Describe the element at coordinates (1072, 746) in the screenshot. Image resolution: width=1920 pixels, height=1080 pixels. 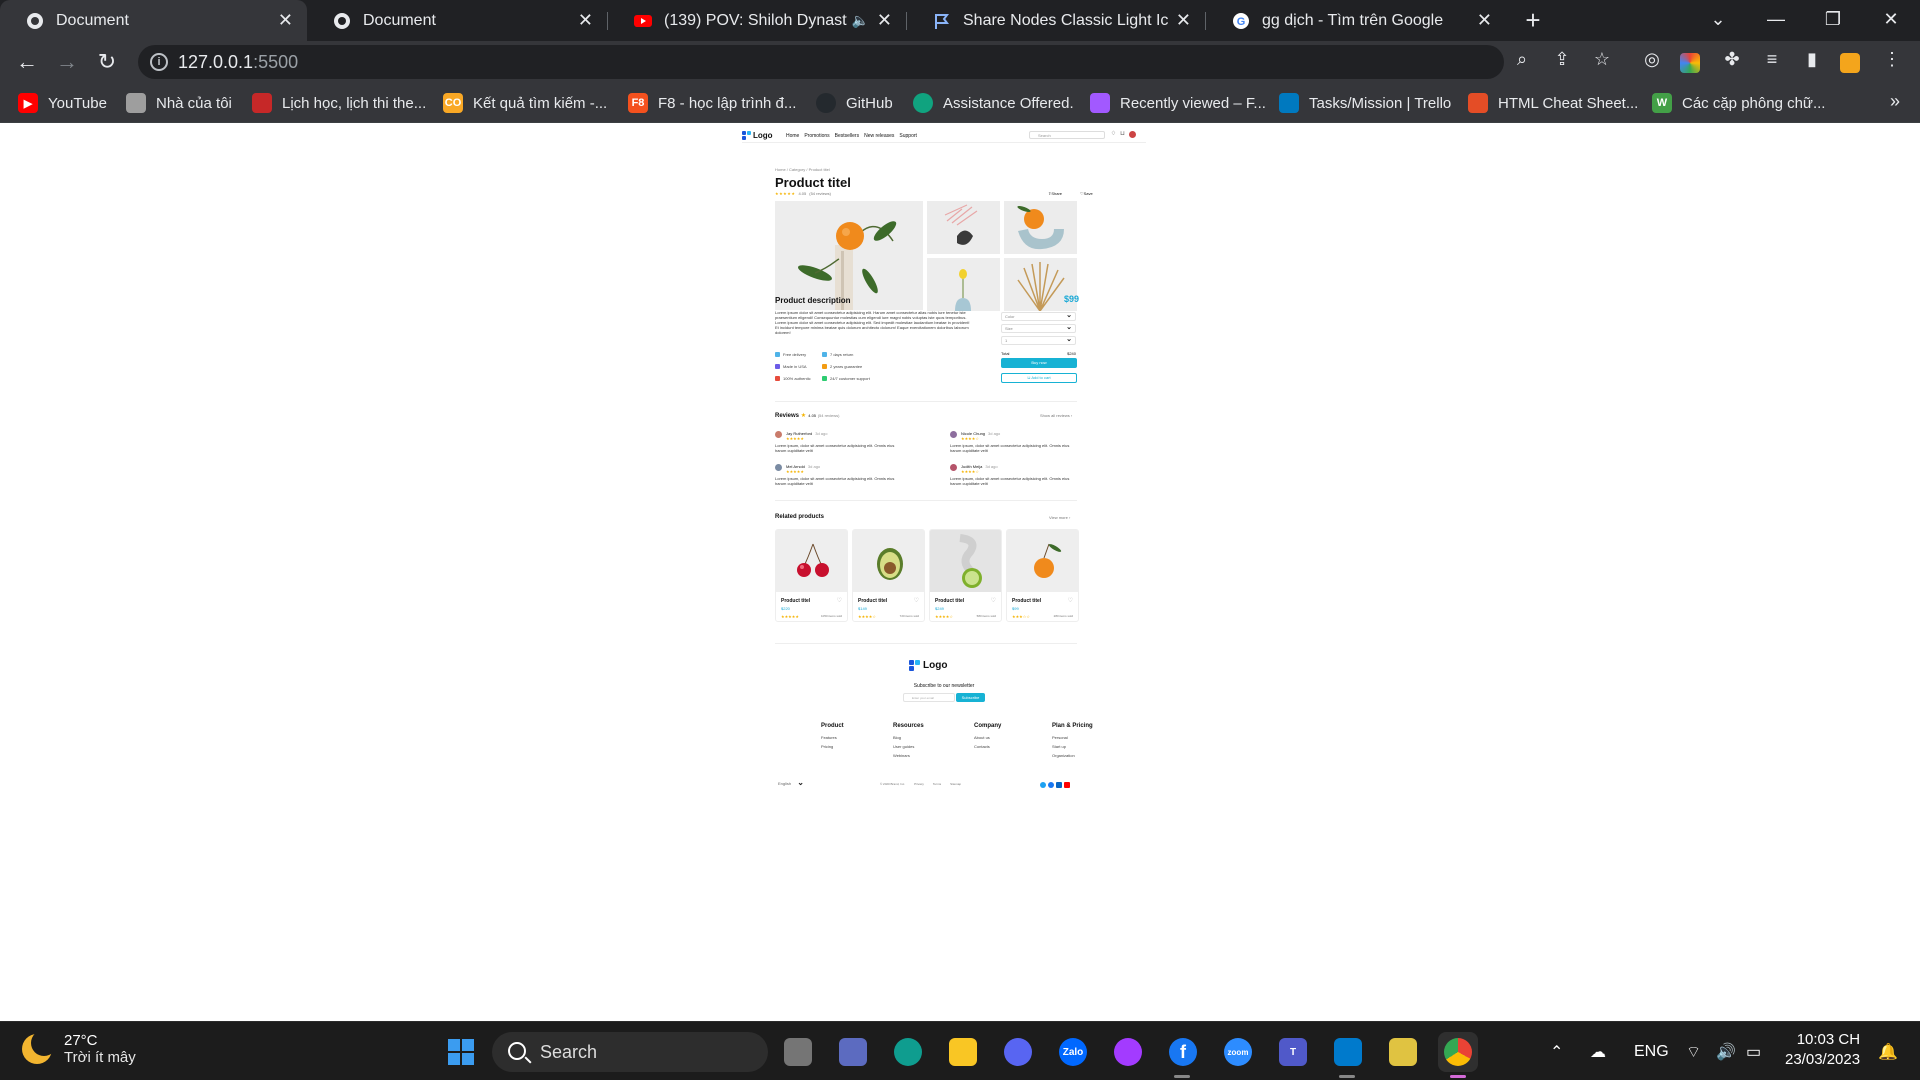
I see `footer-link: Start up` at that location.